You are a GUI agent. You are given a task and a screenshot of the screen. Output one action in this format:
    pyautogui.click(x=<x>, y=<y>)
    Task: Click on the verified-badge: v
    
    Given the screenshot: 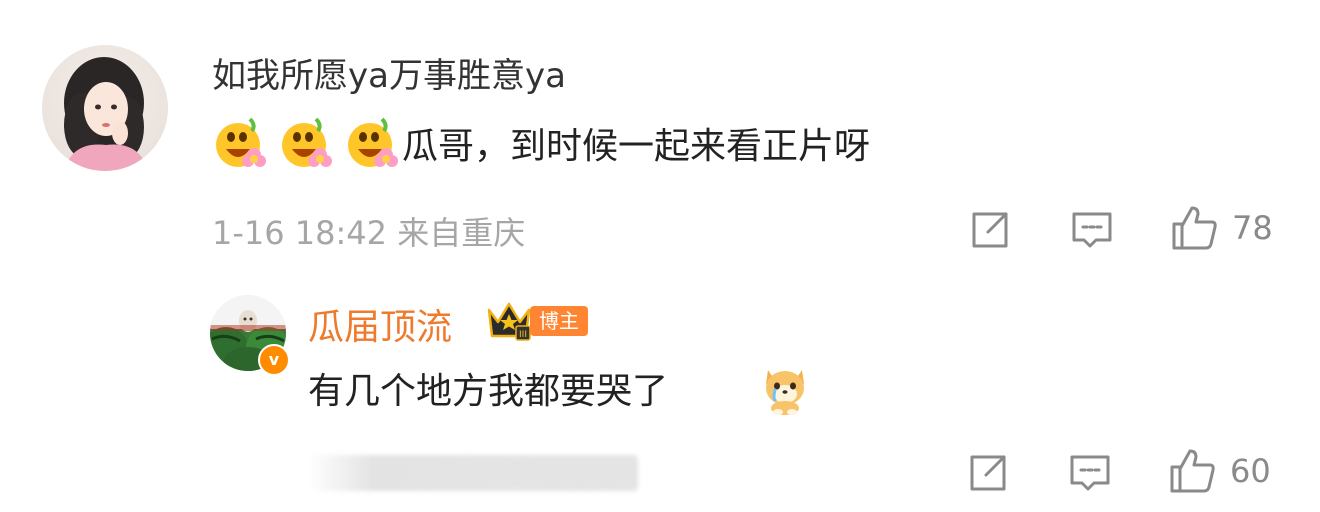 What is the action you would take?
    pyautogui.click(x=274, y=360)
    